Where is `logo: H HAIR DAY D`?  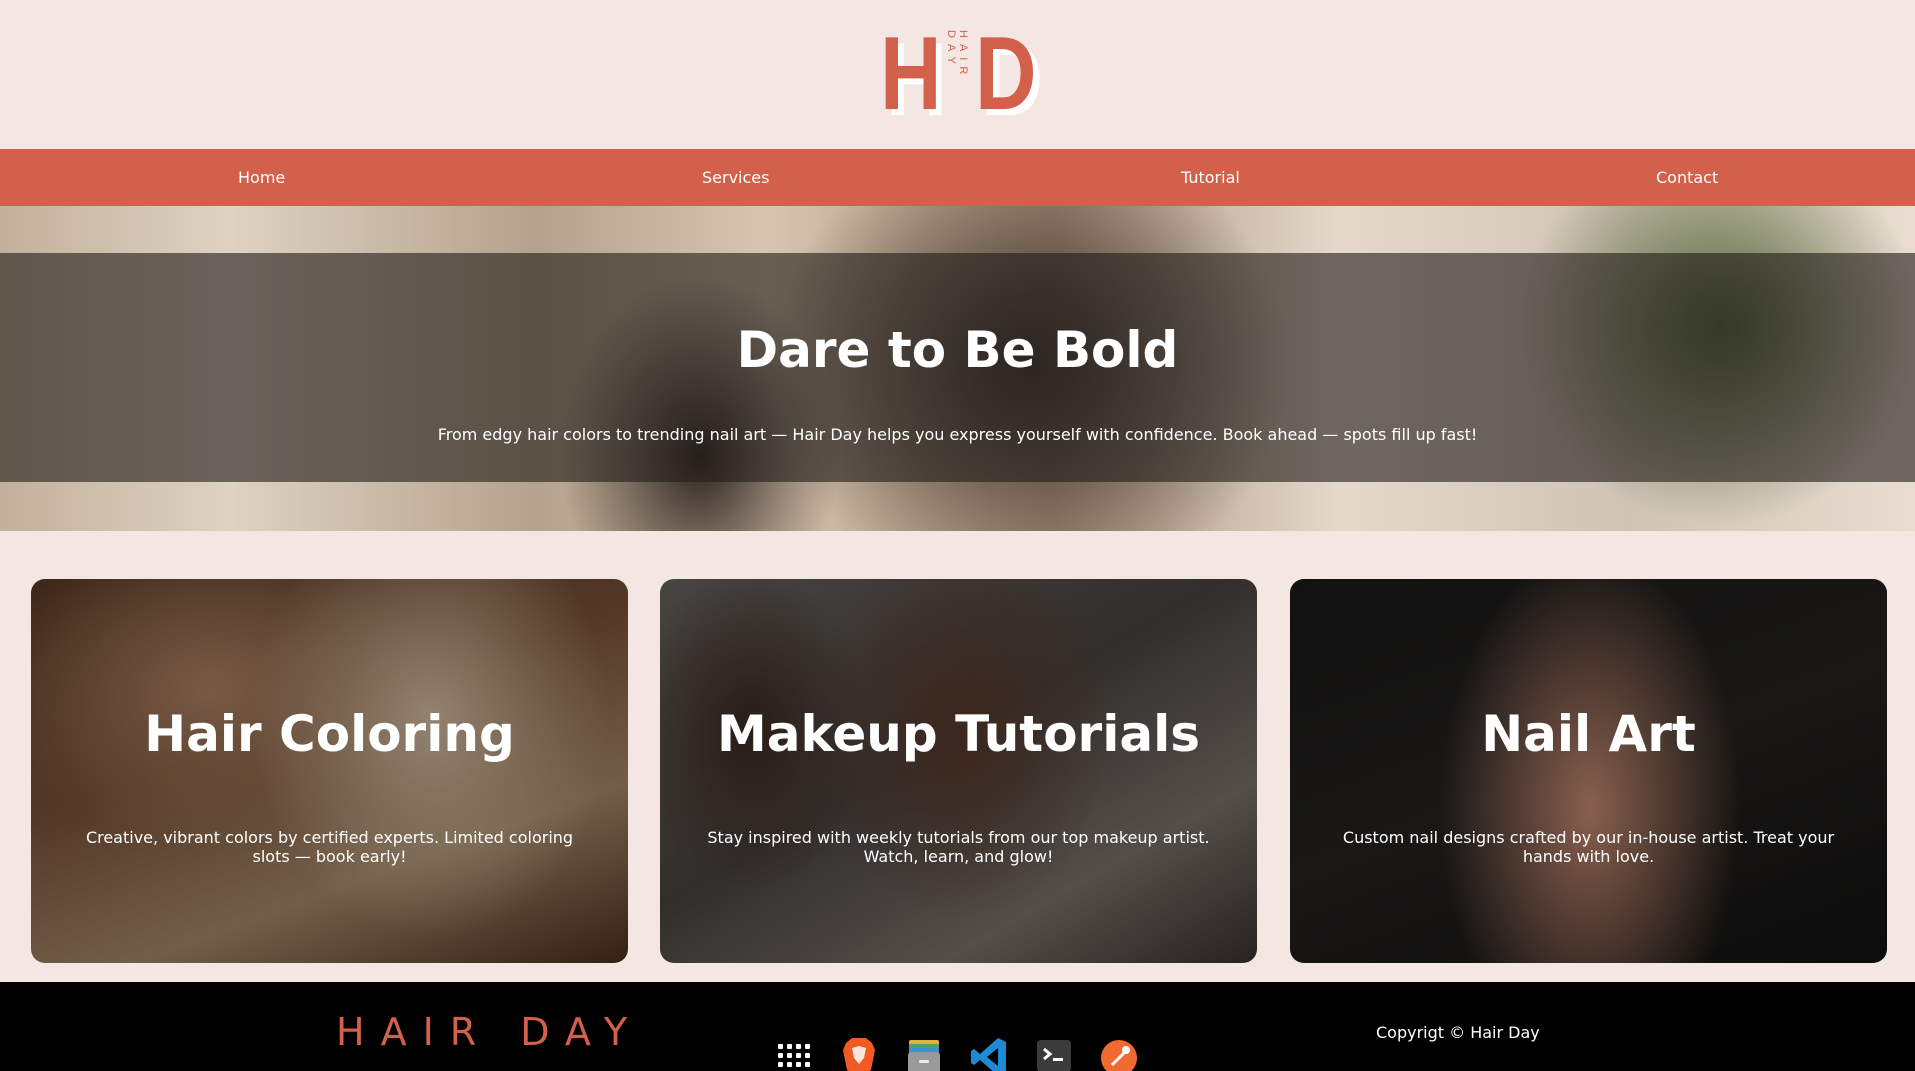 logo: H HAIR DAY D is located at coordinates (959, 74).